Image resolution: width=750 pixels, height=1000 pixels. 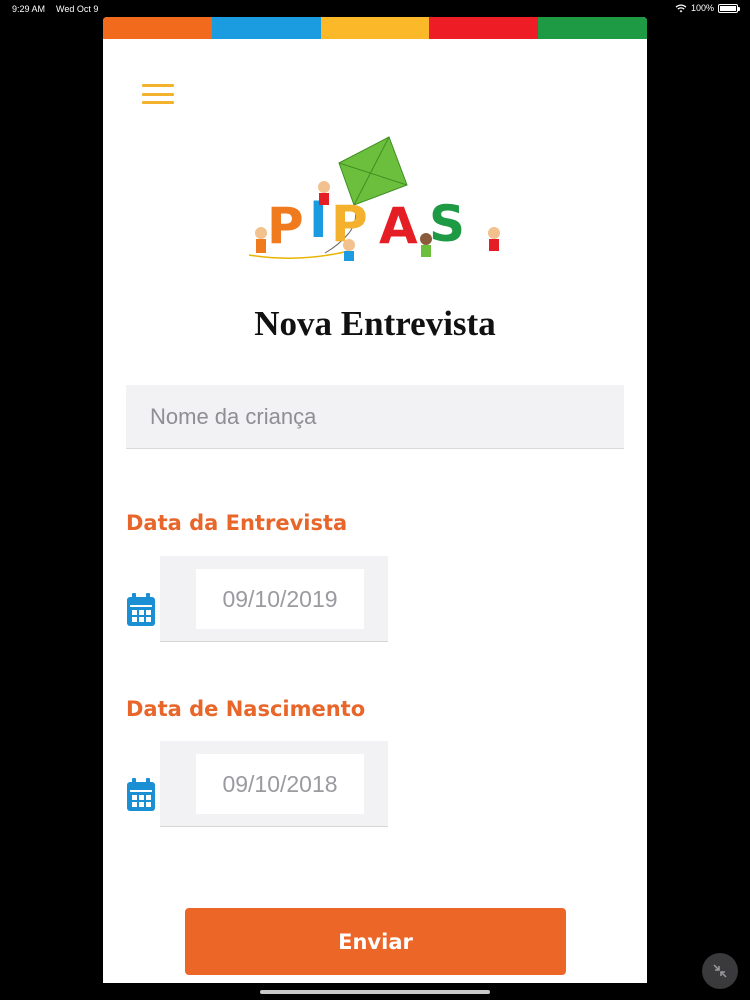 I want to click on status-right: 100%, so click(x=707, y=8).